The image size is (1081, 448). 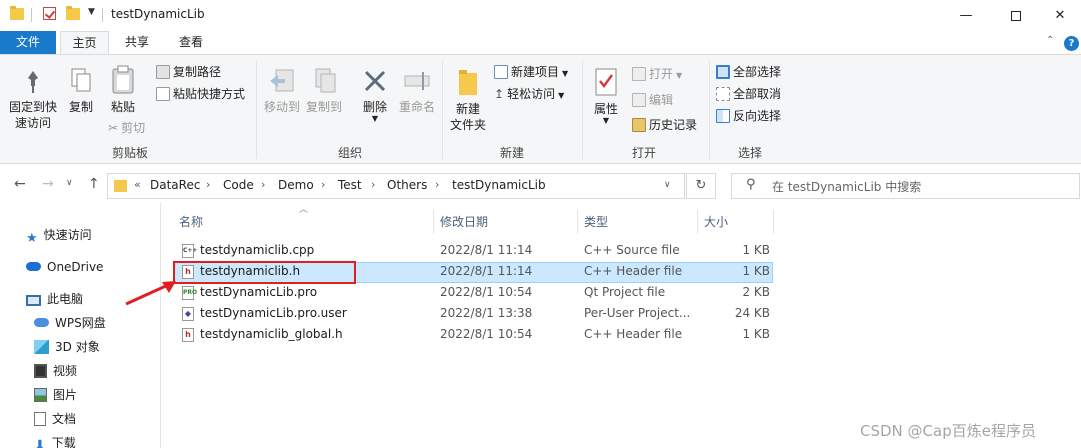 I want to click on copy-path-icon, so click(x=163, y=72).